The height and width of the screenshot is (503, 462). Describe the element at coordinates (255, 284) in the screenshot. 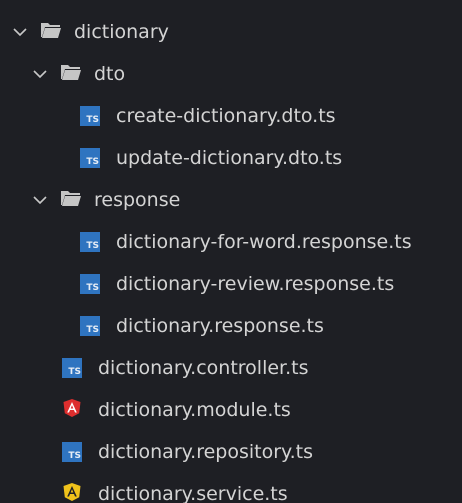

I see `tree-item-label: dictionary-review.response.ts` at that location.